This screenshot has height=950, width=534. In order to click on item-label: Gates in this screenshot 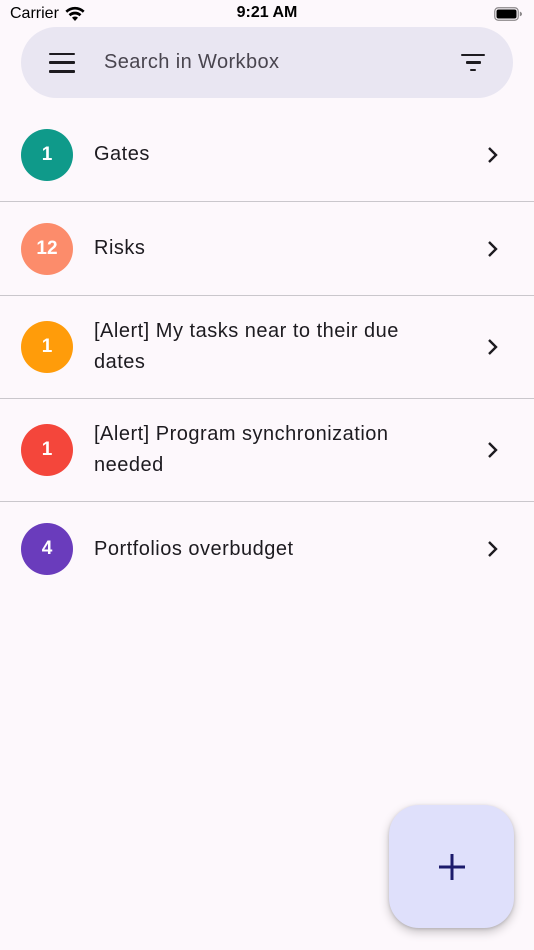, I will do `click(122, 154)`.